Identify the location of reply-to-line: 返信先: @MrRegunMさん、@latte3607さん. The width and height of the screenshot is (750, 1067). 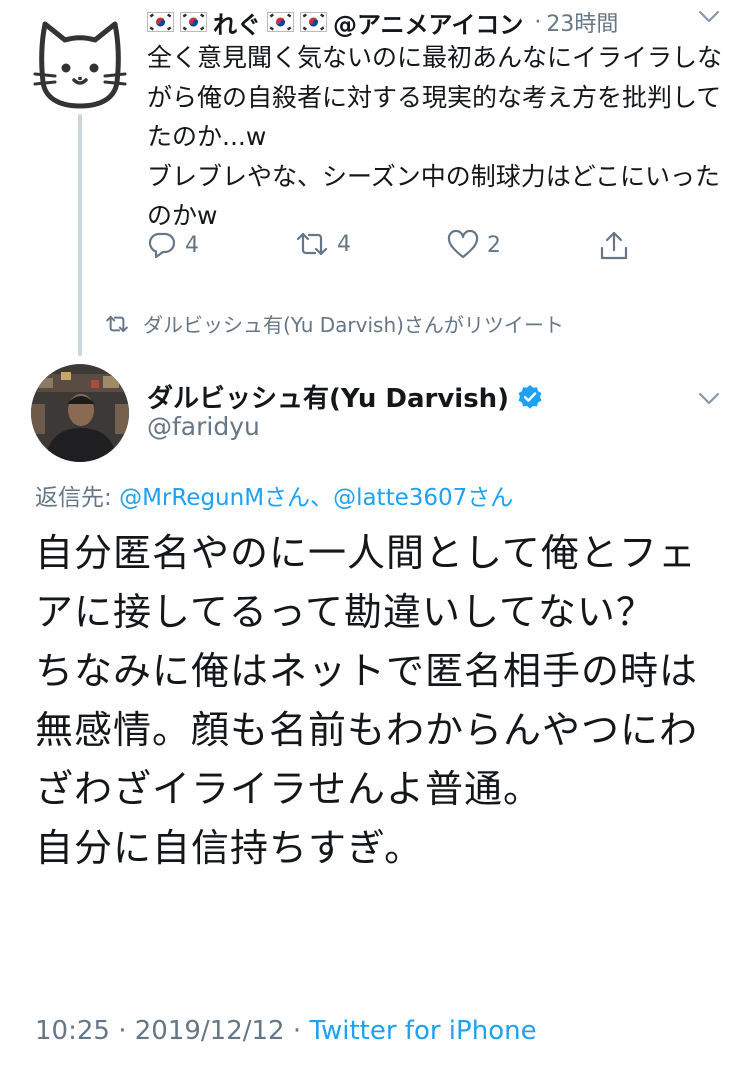
(274, 495).